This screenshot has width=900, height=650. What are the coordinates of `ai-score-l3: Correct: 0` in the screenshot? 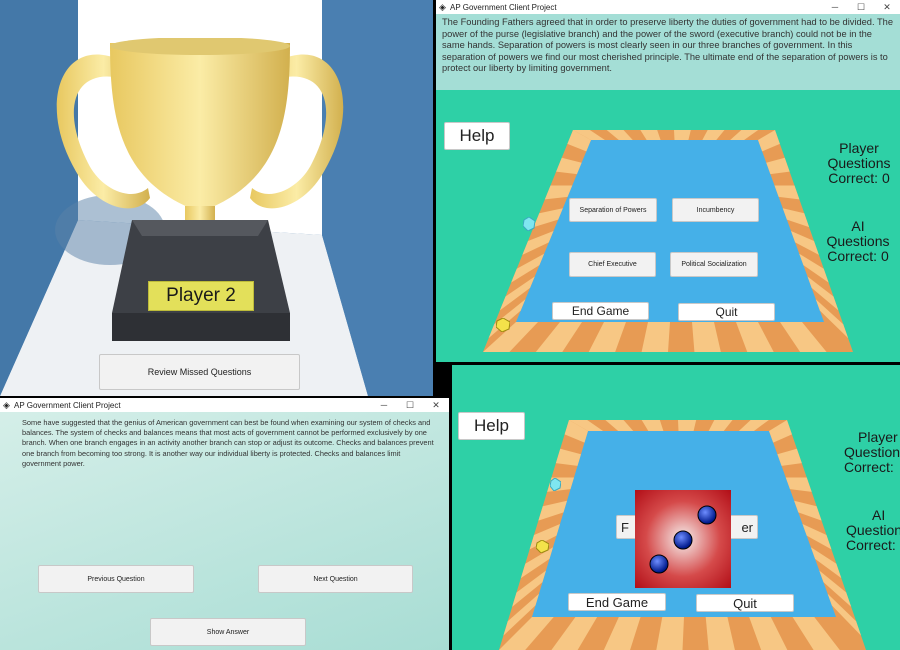 It's located at (858, 256).